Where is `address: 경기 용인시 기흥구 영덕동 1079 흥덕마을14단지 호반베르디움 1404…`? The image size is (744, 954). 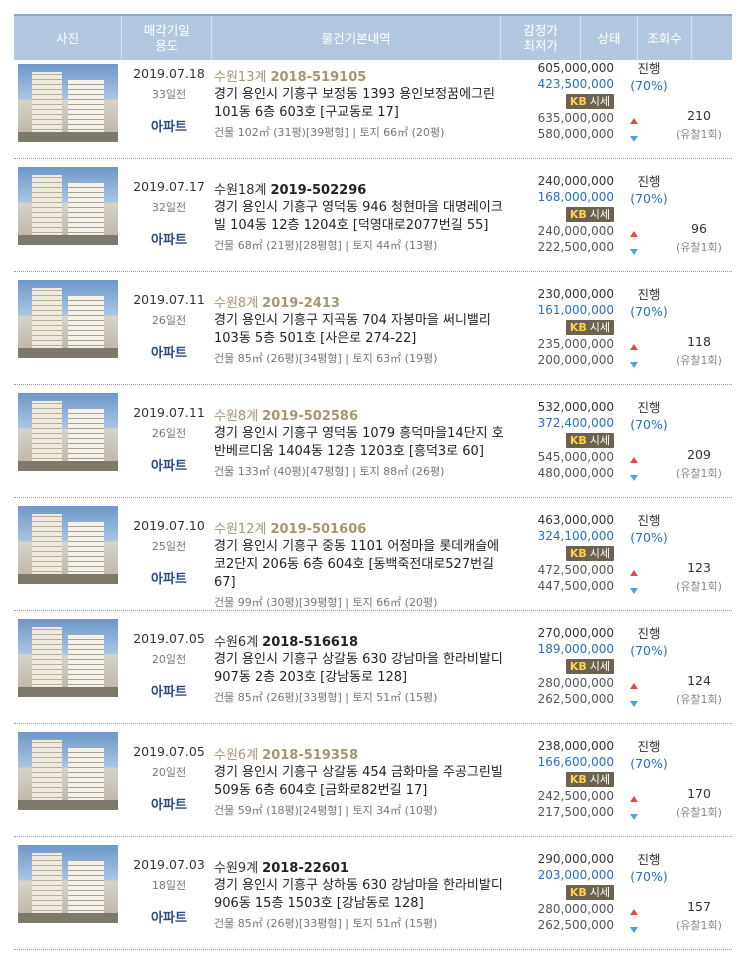
address: 경기 용인시 기흥구 영덕동 1079 흥덕마을14단지 호반베르디움 1404… is located at coordinates (360, 443).